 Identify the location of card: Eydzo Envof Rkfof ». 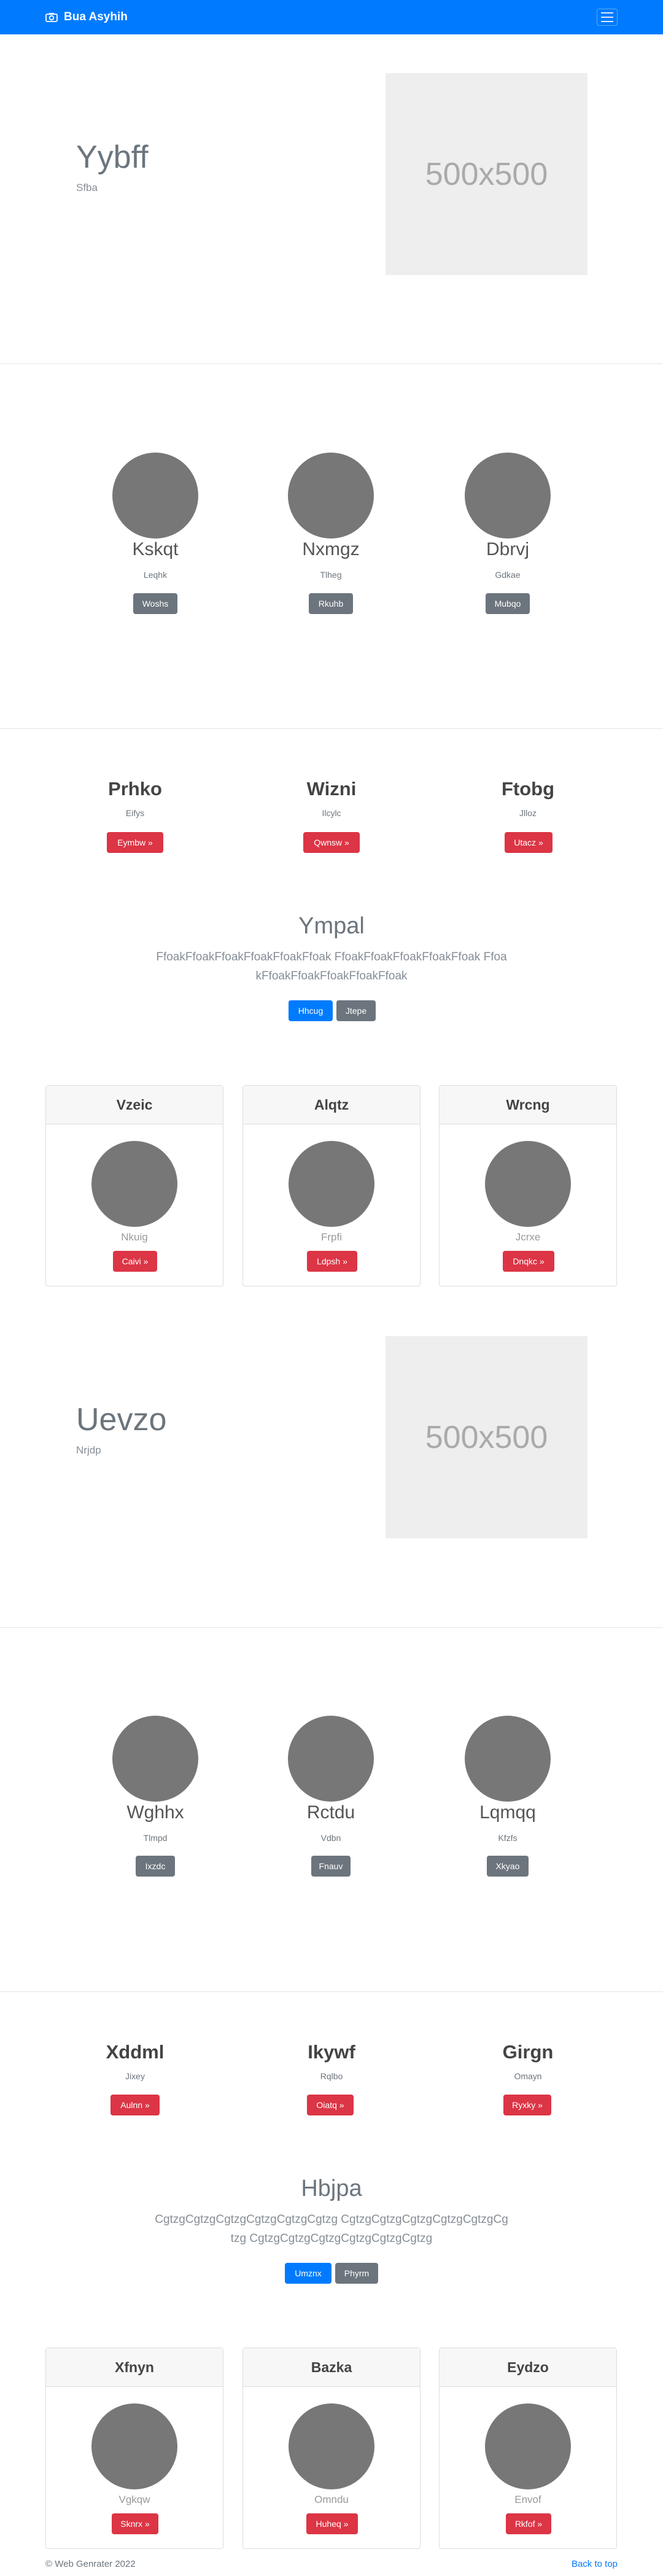
(528, 2448).